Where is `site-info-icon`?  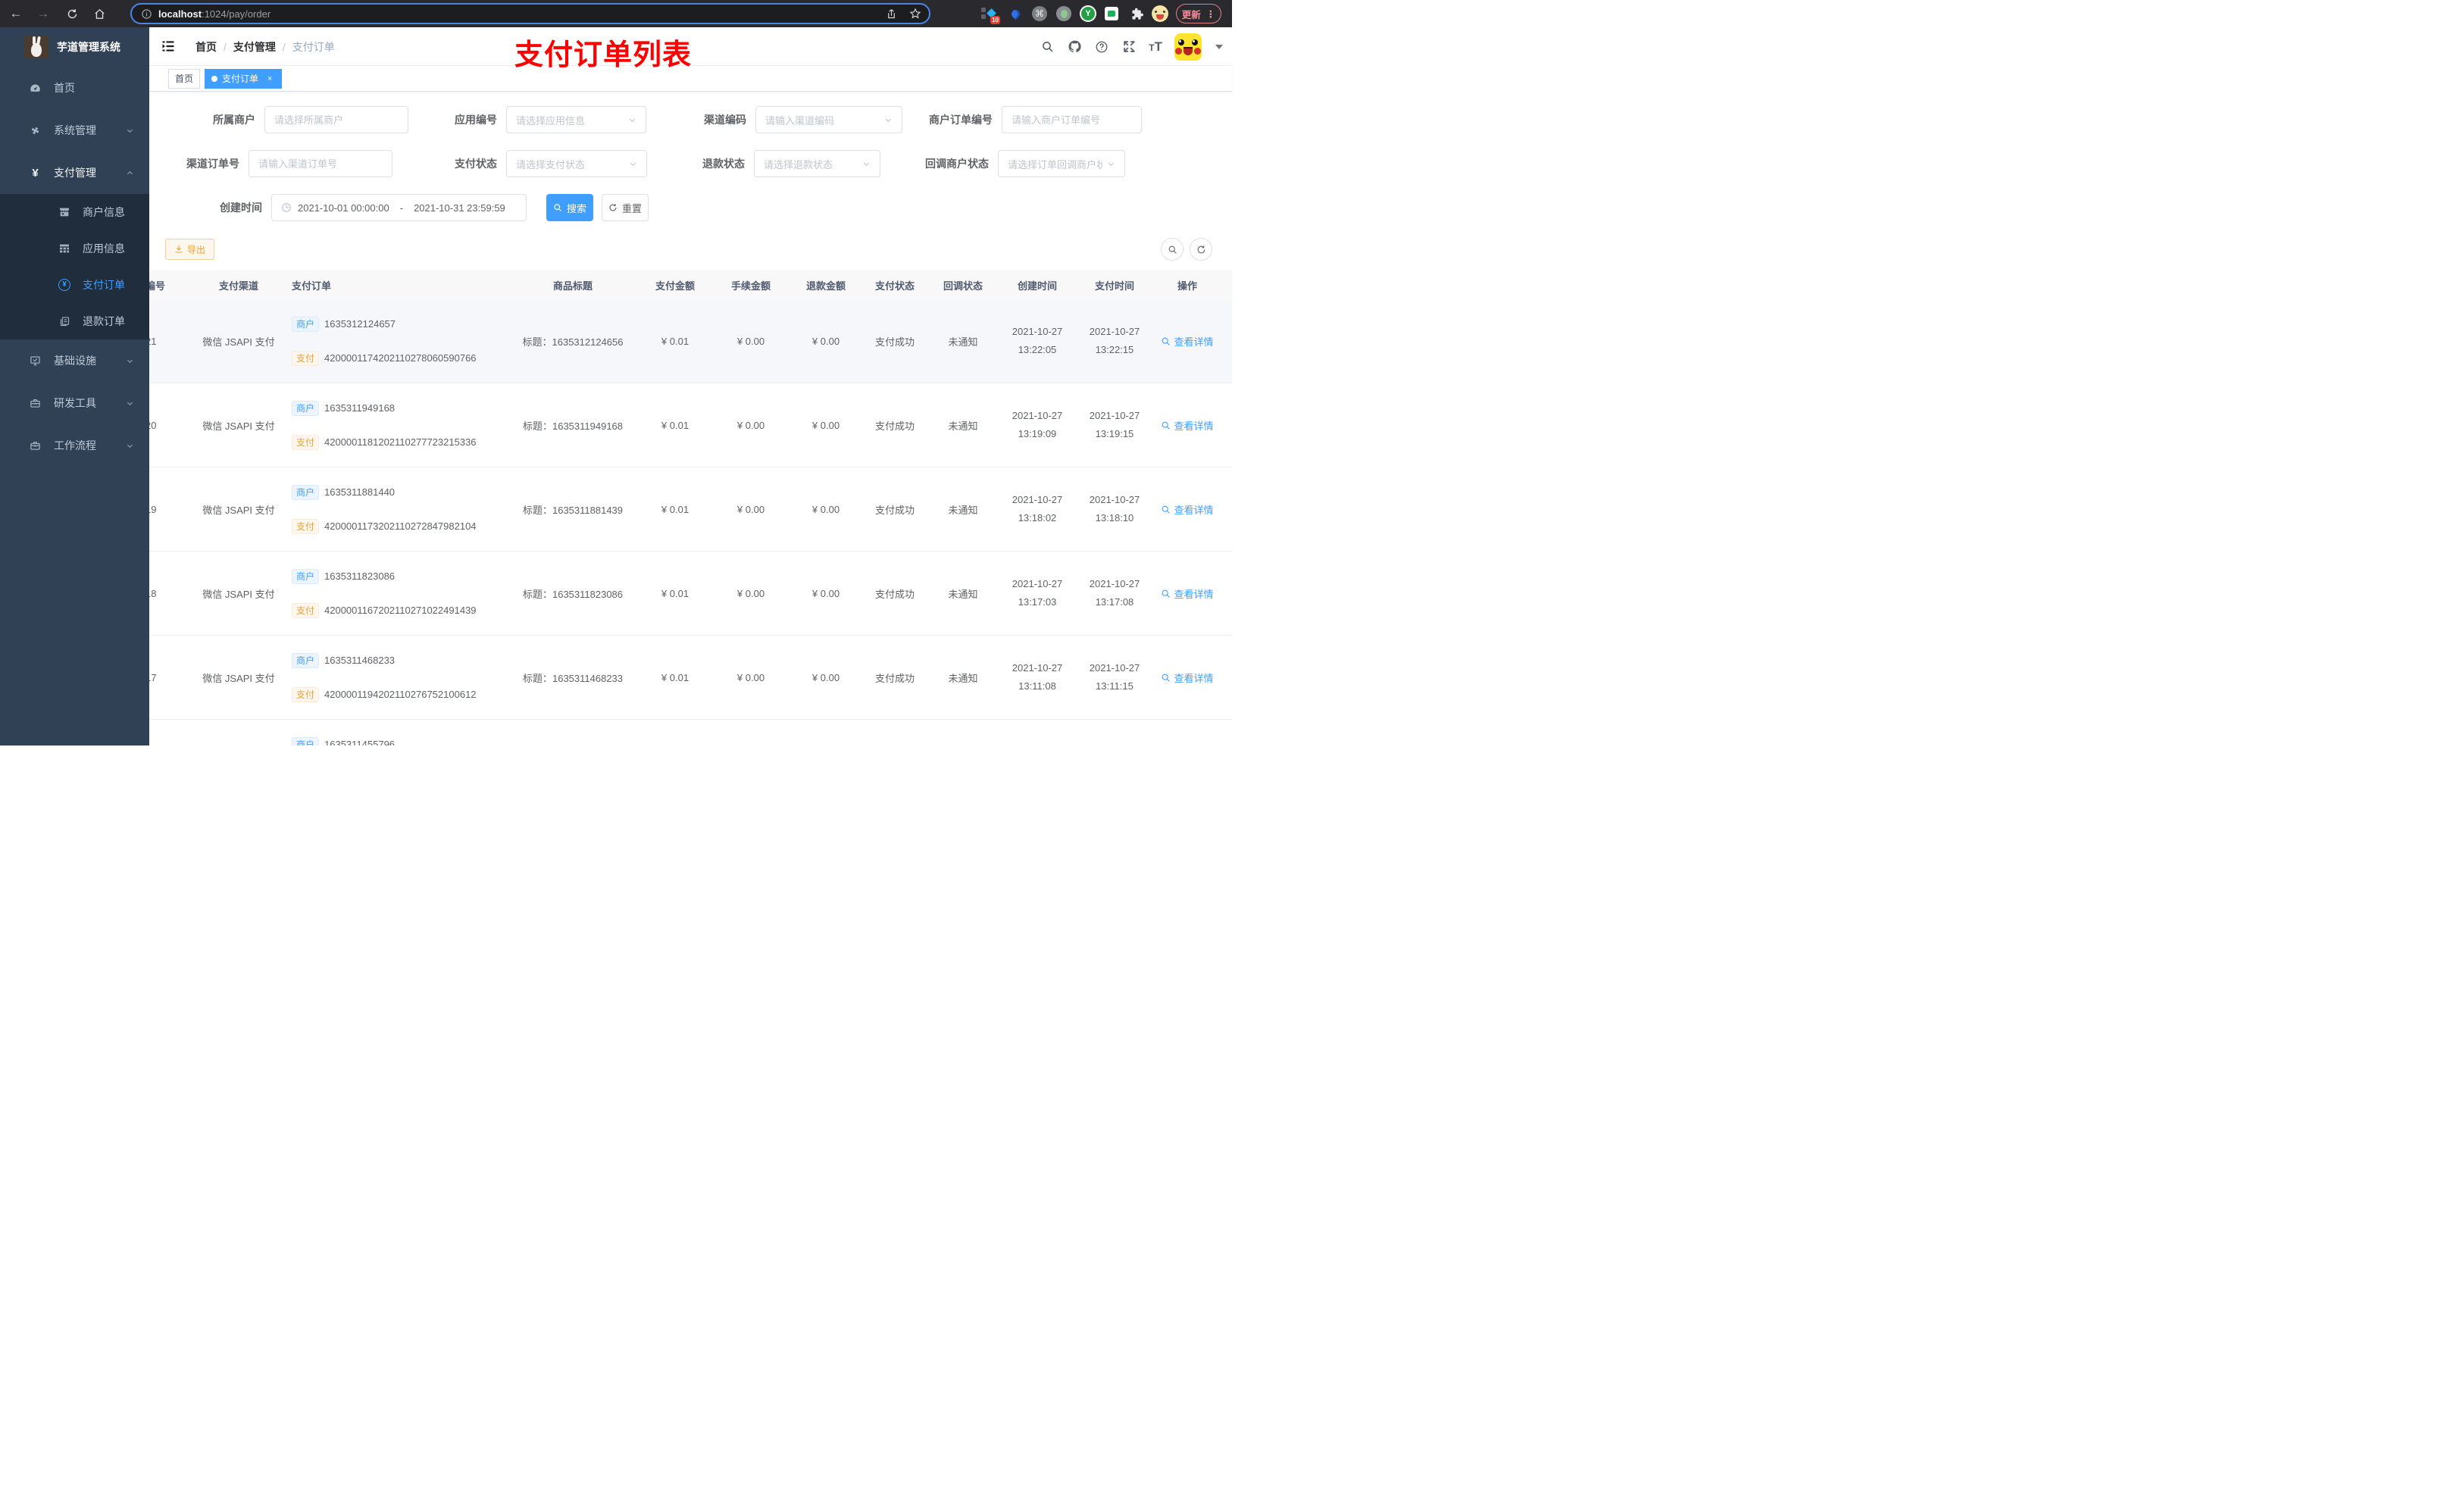
site-info-icon is located at coordinates (146, 14).